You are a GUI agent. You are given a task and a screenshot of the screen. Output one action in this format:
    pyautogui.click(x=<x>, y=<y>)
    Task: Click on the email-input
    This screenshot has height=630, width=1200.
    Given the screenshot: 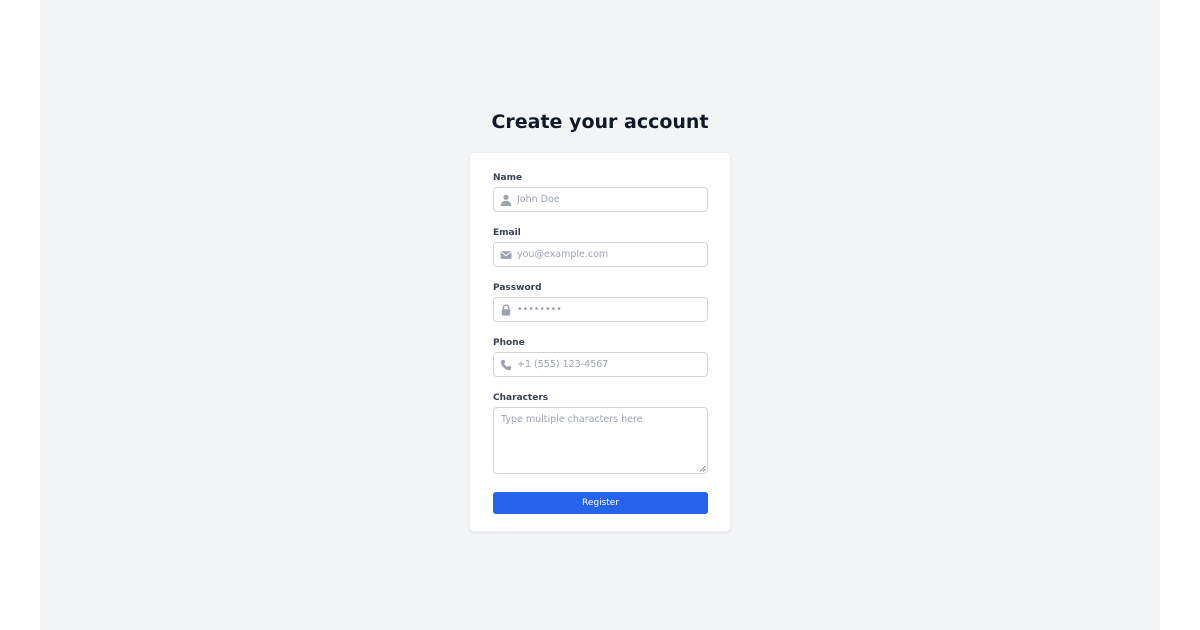 What is the action you would take?
    pyautogui.click(x=610, y=254)
    